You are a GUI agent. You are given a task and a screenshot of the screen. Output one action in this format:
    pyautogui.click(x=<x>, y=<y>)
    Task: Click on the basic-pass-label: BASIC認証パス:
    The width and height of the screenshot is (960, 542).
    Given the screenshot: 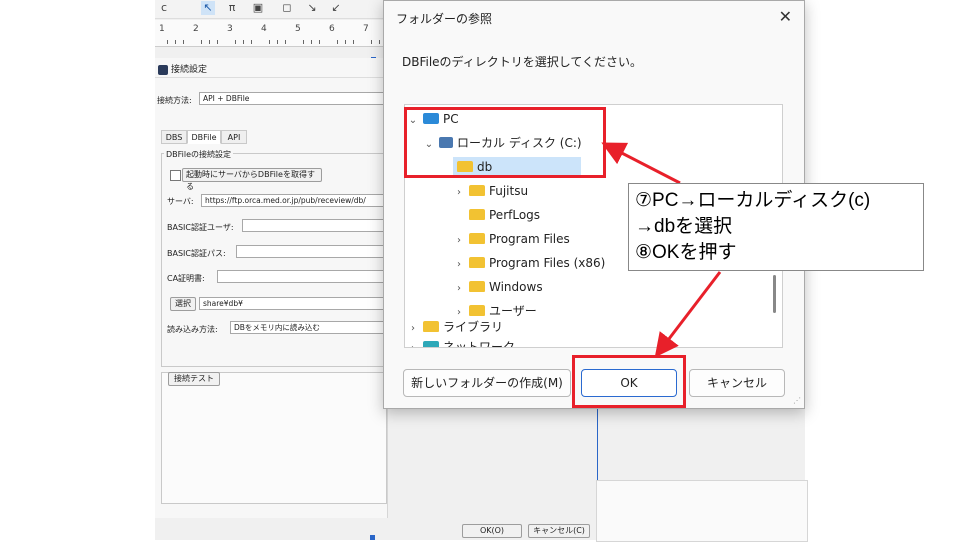 What is the action you would take?
    pyautogui.click(x=196, y=253)
    